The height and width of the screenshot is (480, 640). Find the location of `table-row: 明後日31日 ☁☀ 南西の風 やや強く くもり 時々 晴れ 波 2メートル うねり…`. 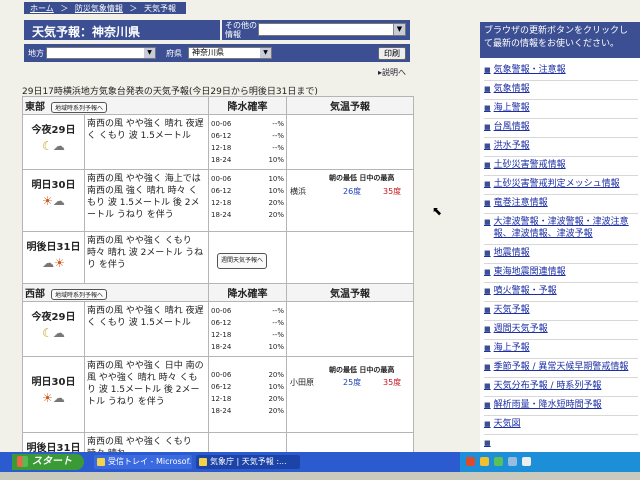

table-row: 明後日31日 ☁☀ 南西の風 やや強く くもり 時々 晴れ 波 2メートル うねり… is located at coordinates (218, 257).